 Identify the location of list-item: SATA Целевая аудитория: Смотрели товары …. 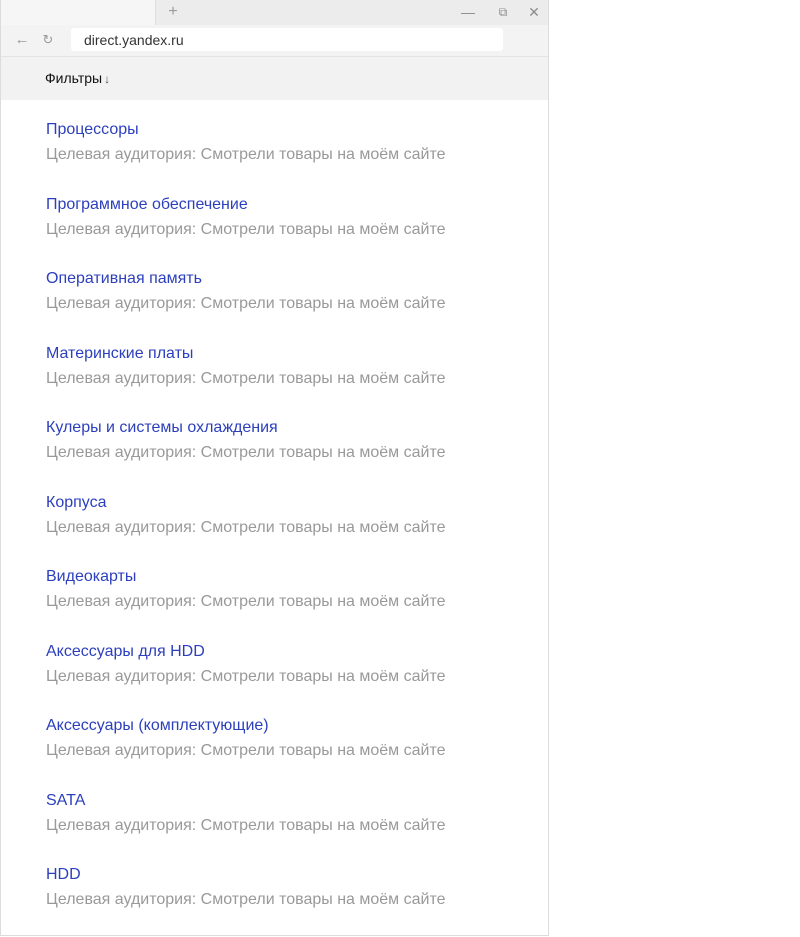
(246, 813).